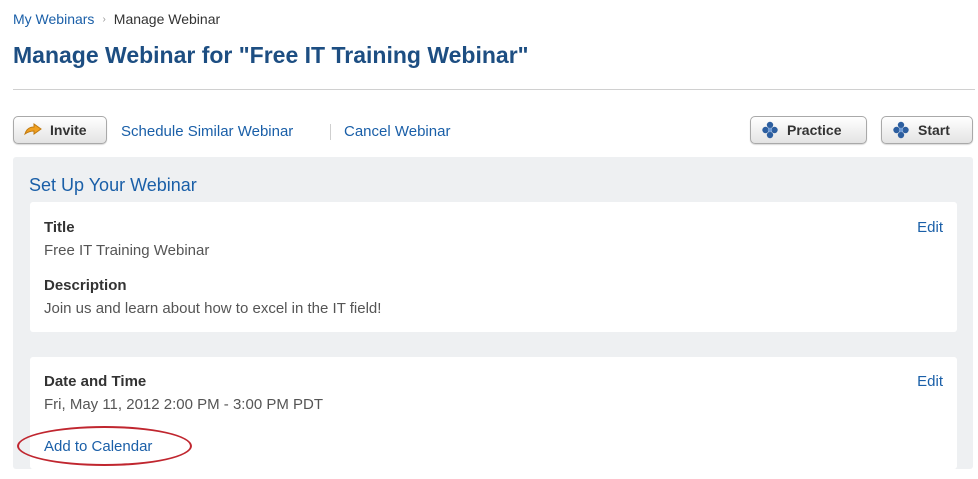  Describe the element at coordinates (330, 132) in the screenshot. I see `toolbar-divider` at that location.